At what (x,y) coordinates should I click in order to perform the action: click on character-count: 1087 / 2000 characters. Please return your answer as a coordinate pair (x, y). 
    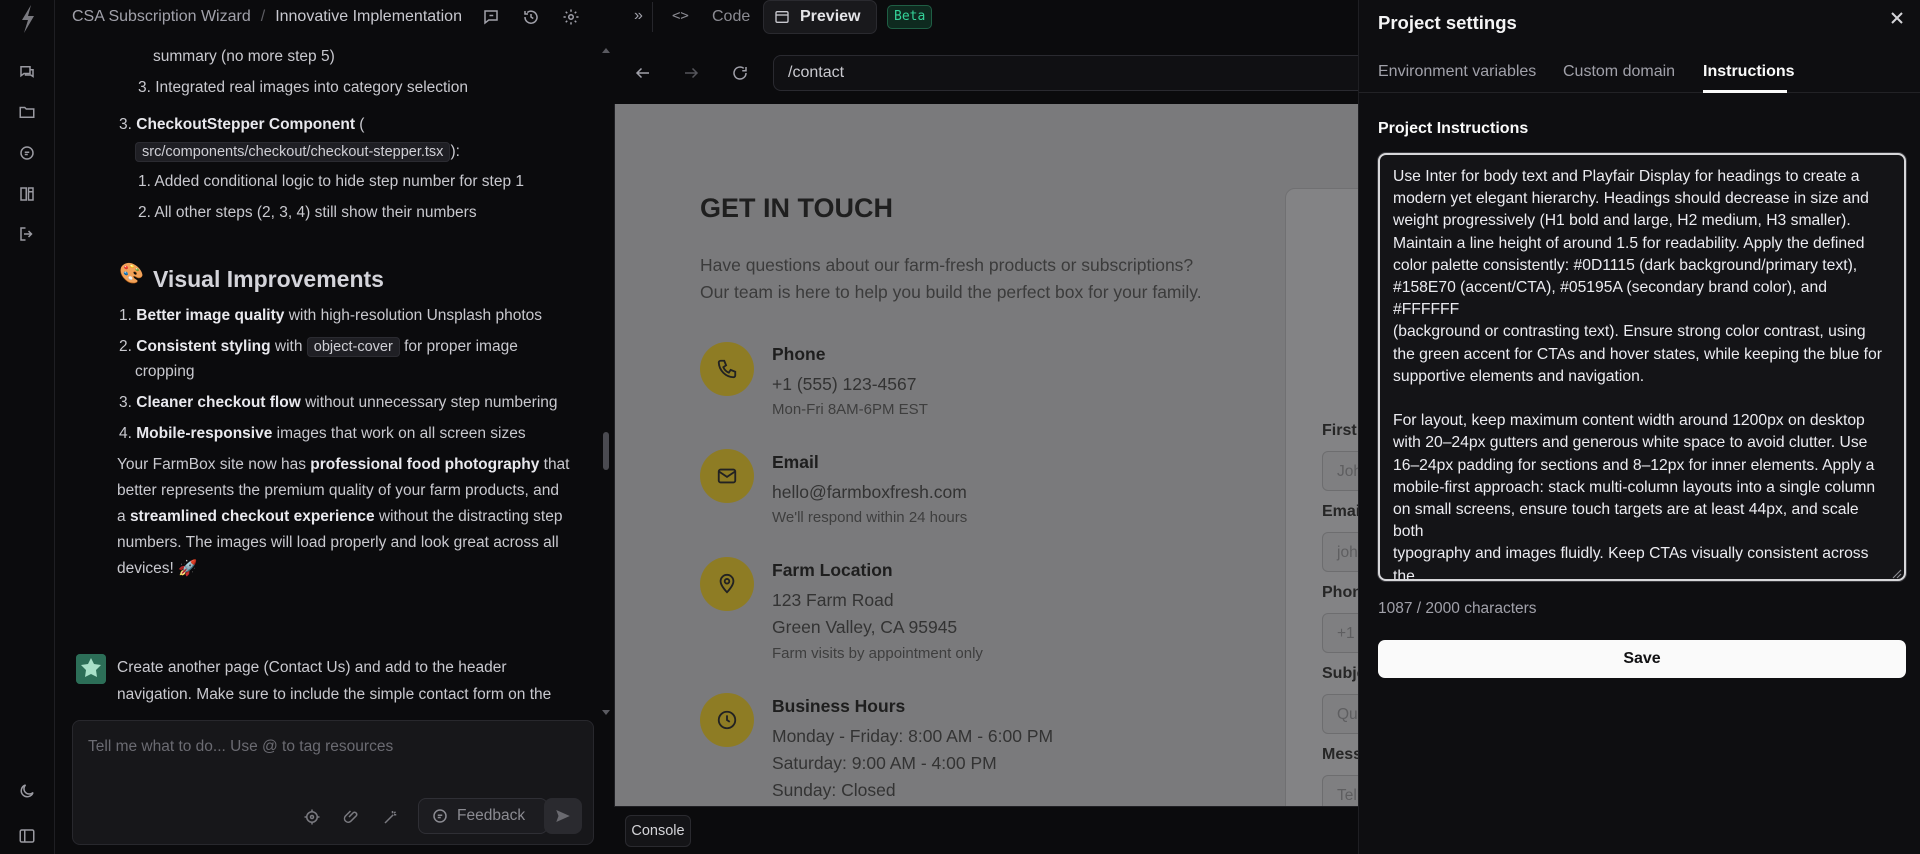
    Looking at the image, I should click on (1457, 608).